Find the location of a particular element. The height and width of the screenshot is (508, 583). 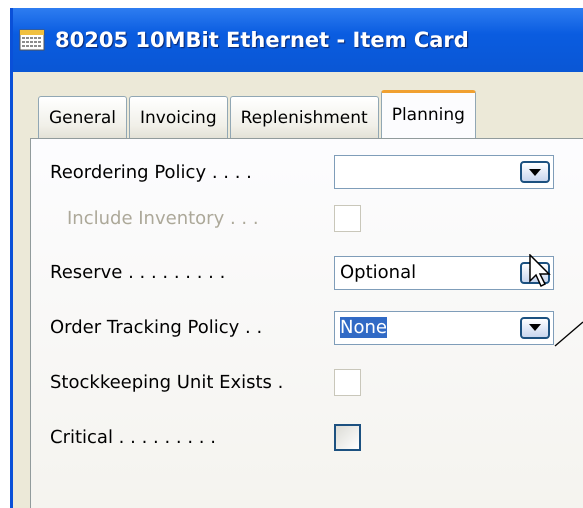

tab: Planning is located at coordinates (428, 114).